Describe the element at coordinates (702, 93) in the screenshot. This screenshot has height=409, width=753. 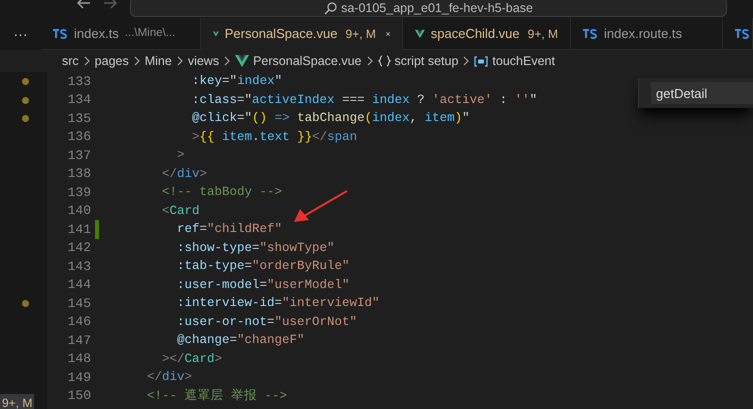
I see `find-input: getDetail` at that location.